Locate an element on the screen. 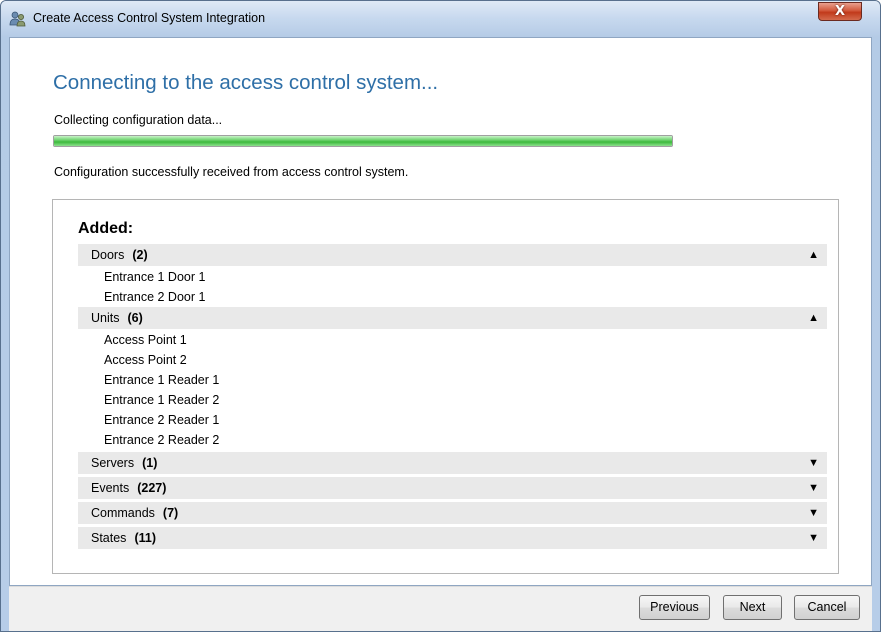 The height and width of the screenshot is (632, 881). progress-bar is located at coordinates (363, 141).